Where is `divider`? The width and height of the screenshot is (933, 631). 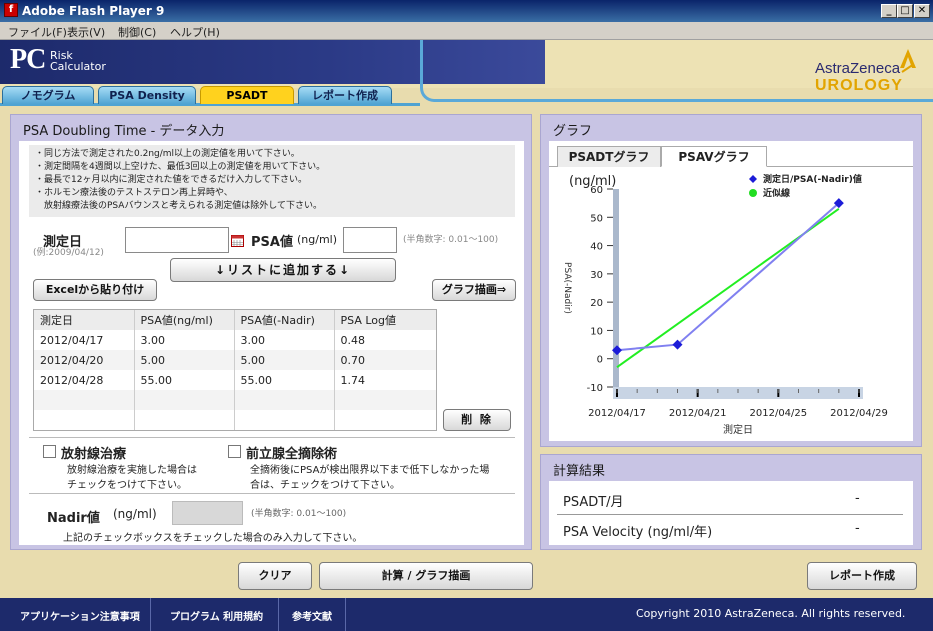 divider is located at coordinates (272, 493).